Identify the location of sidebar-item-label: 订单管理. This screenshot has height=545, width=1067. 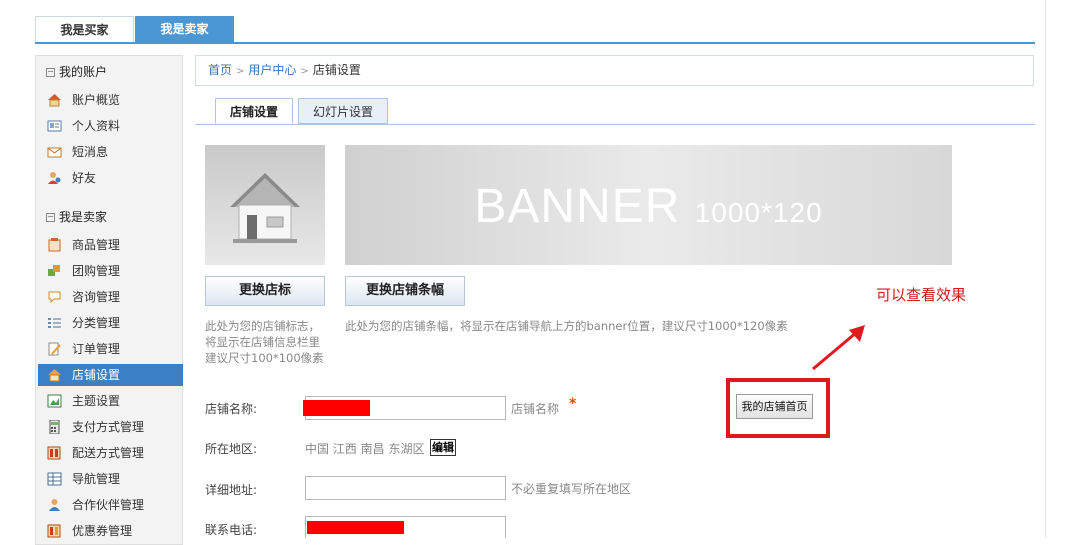
(96, 349).